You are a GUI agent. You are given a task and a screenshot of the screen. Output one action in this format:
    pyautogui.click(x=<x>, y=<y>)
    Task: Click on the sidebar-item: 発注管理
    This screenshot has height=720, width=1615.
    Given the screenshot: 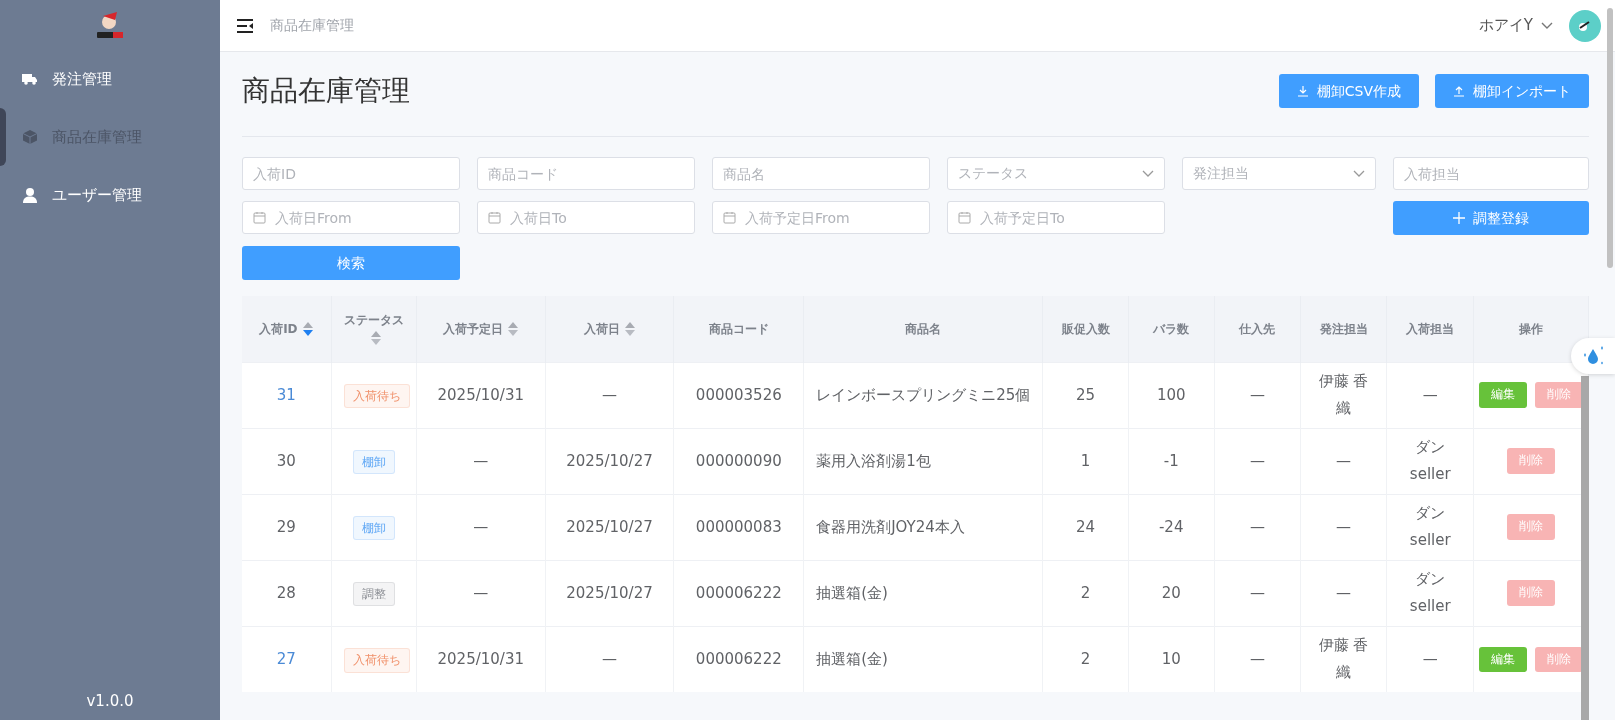 What is the action you would take?
    pyautogui.click(x=110, y=79)
    